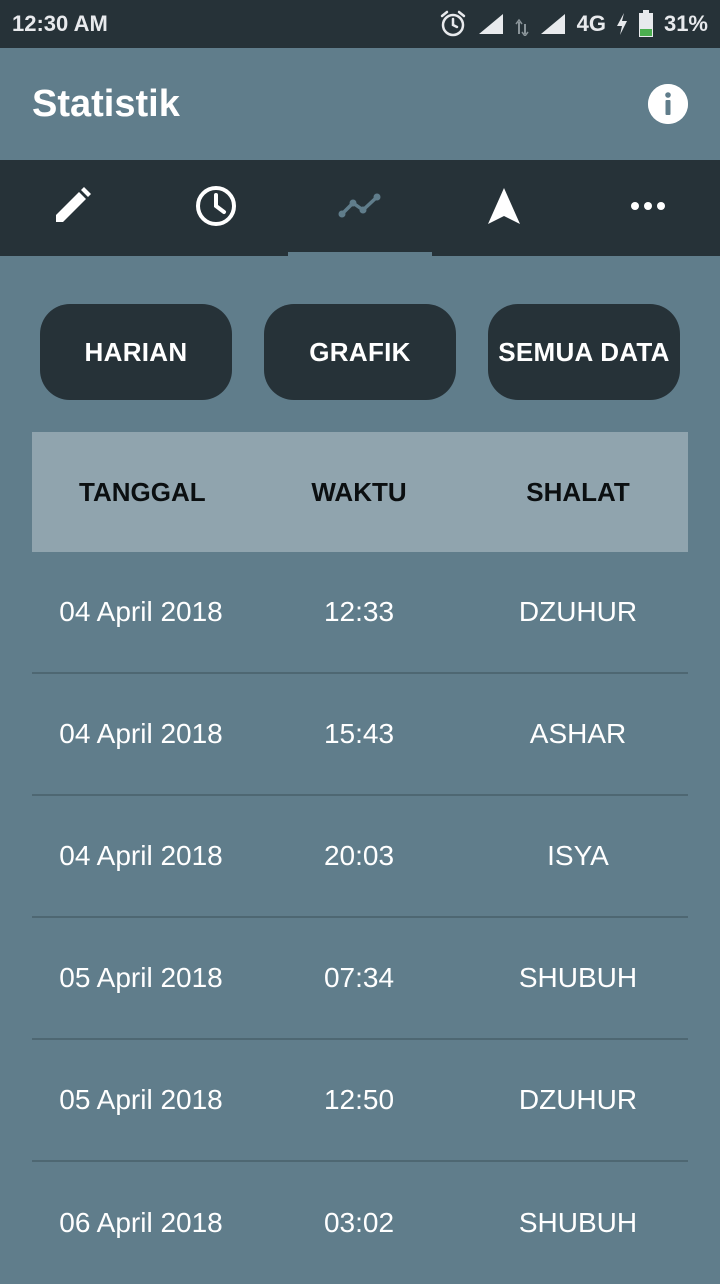 Image resolution: width=720 pixels, height=1284 pixels. I want to click on tab-bar, so click(360, 208).